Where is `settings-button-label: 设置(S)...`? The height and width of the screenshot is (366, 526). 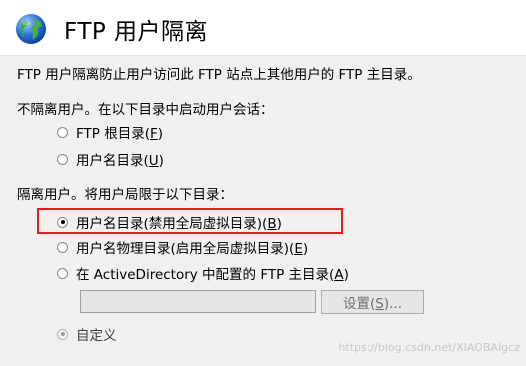
settings-button-label: 设置(S)... is located at coordinates (372, 304).